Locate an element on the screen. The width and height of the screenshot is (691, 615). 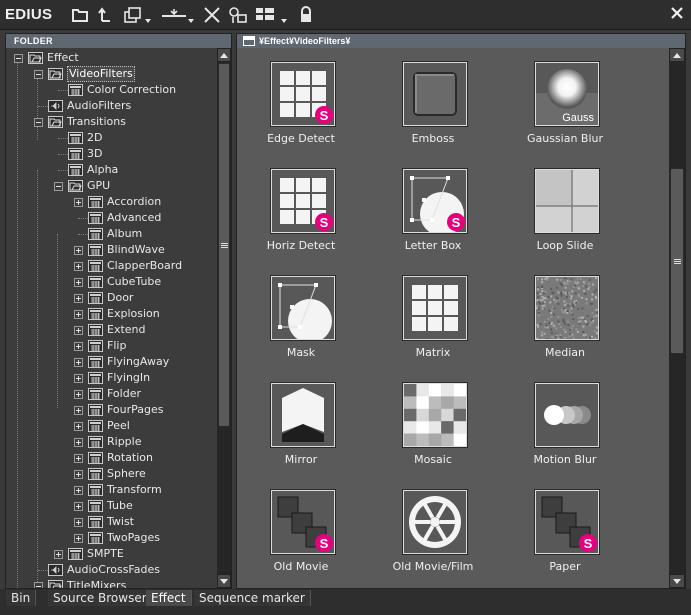
effect-thumbnail: Gauss is located at coordinates (567, 94).